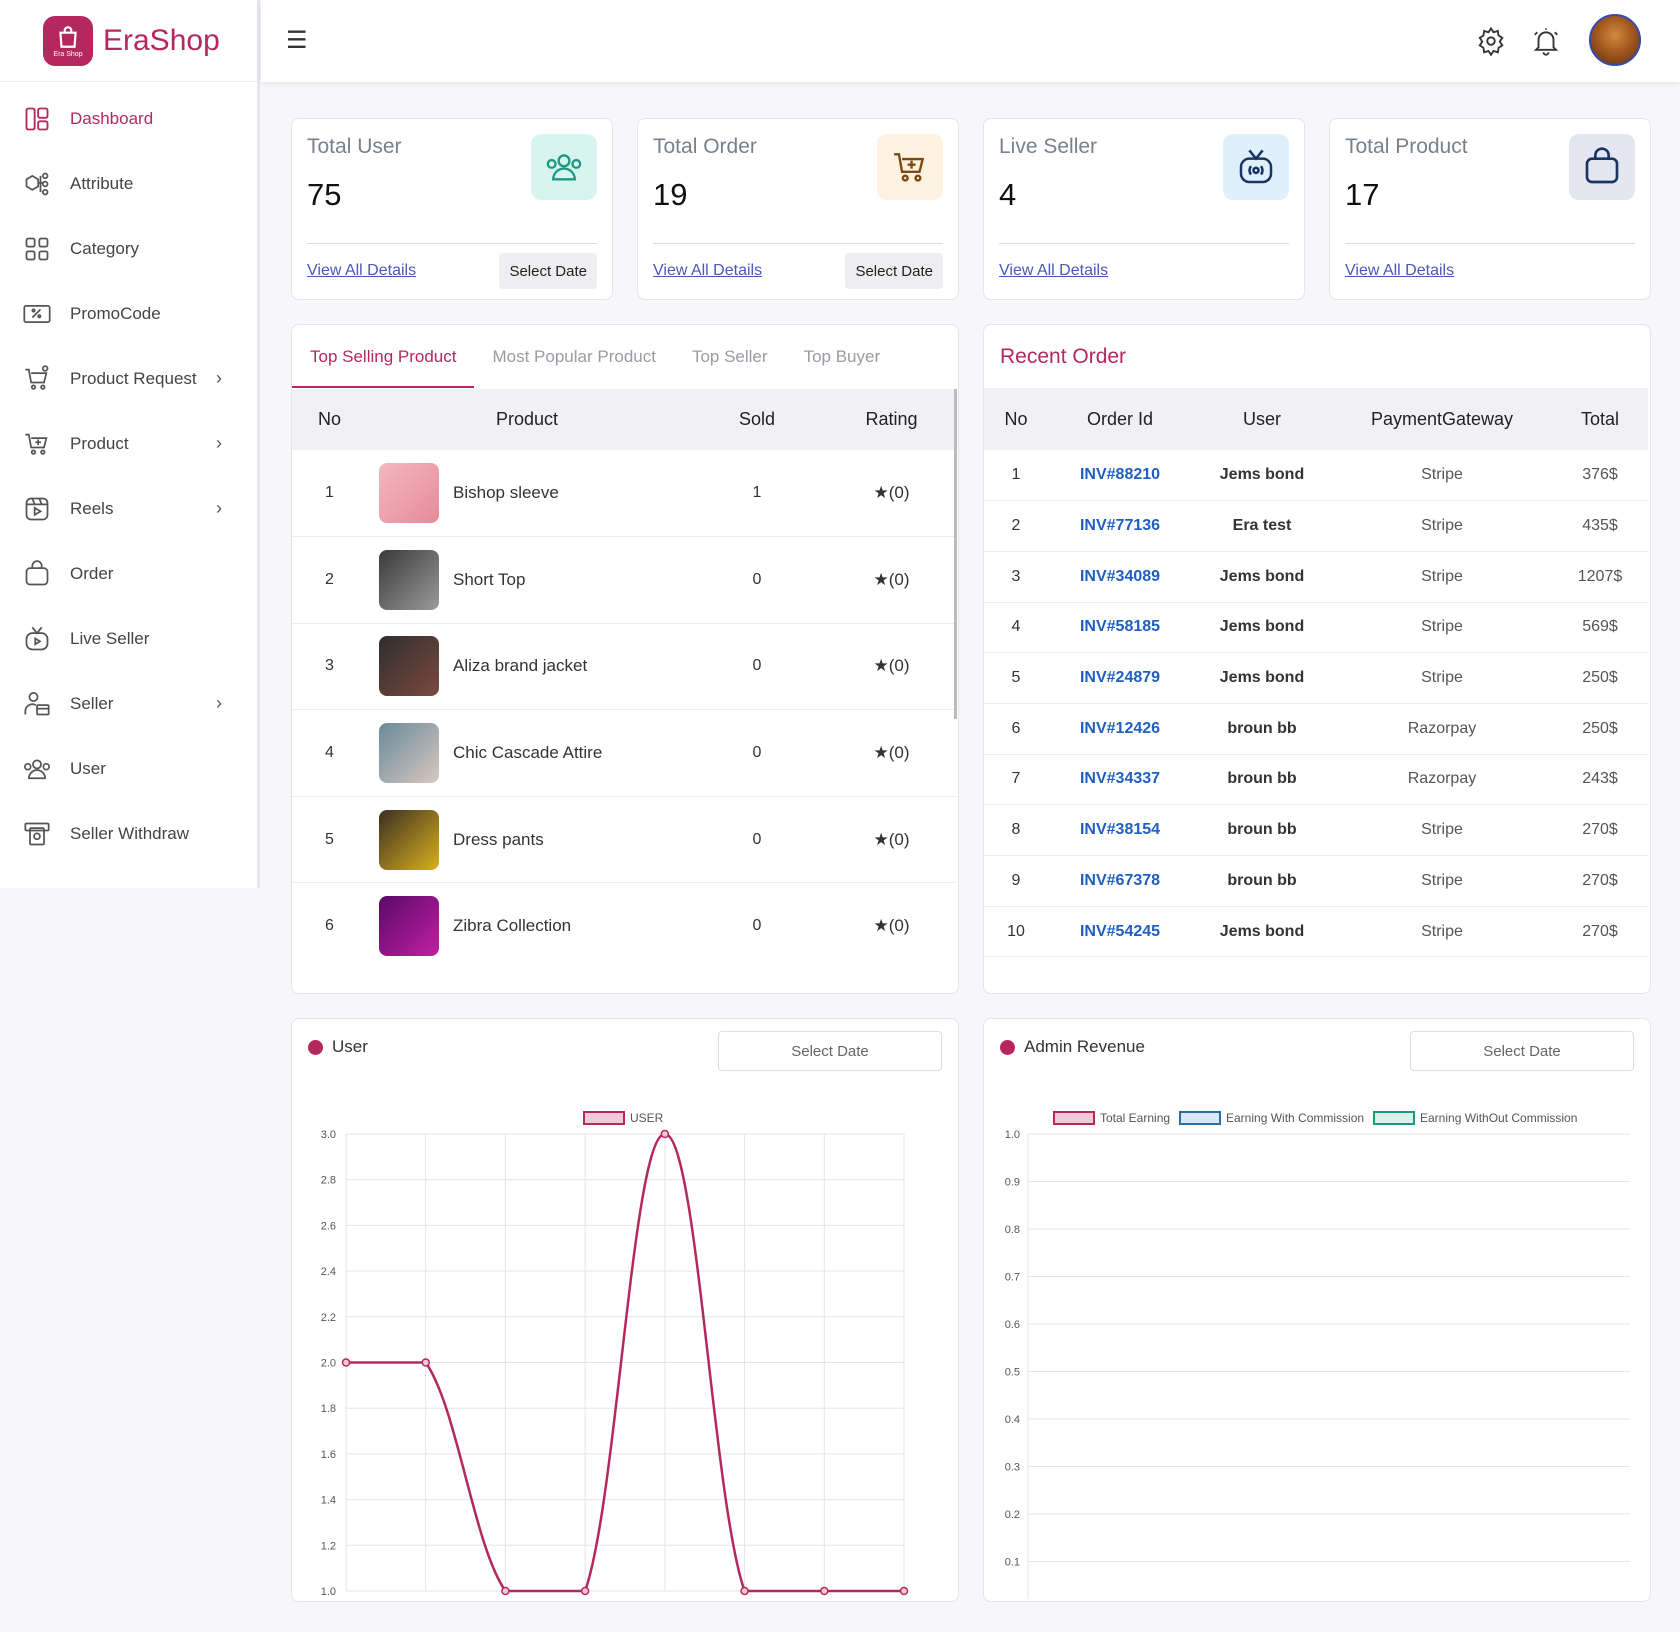 Image resolution: width=1680 pixels, height=1632 pixels. I want to click on table-row: 5 INV#24879 Jems bond Stripe 250$, so click(1316, 678).